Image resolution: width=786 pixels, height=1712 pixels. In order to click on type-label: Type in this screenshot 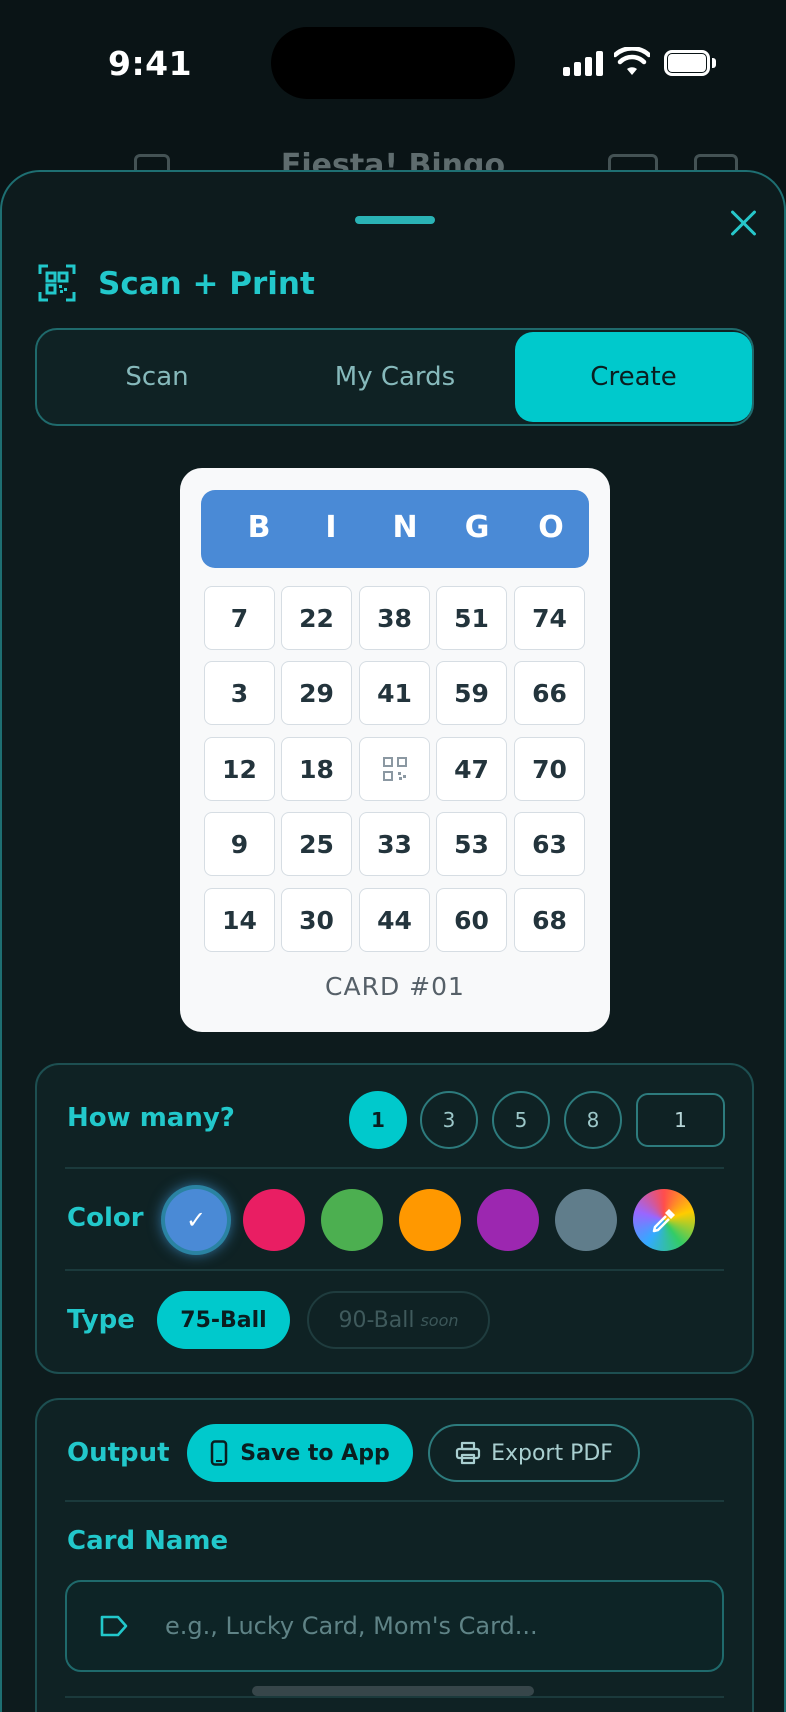, I will do `click(101, 1320)`.